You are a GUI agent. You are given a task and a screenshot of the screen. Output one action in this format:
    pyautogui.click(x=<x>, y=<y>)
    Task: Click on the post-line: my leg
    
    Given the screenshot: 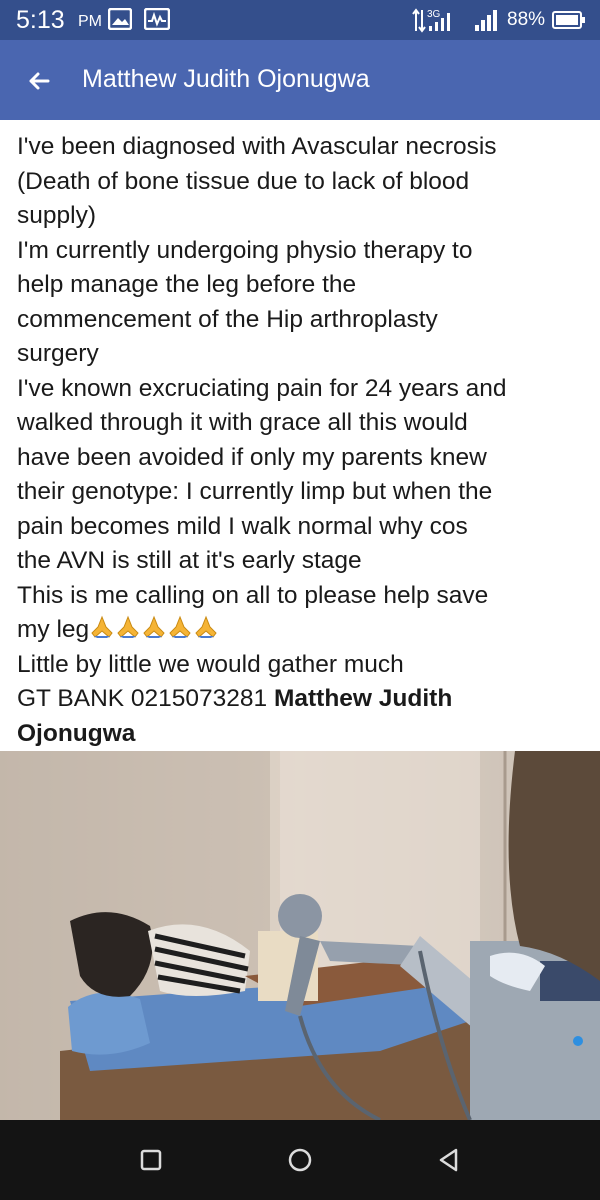 What is the action you would take?
    pyautogui.click(x=53, y=629)
    